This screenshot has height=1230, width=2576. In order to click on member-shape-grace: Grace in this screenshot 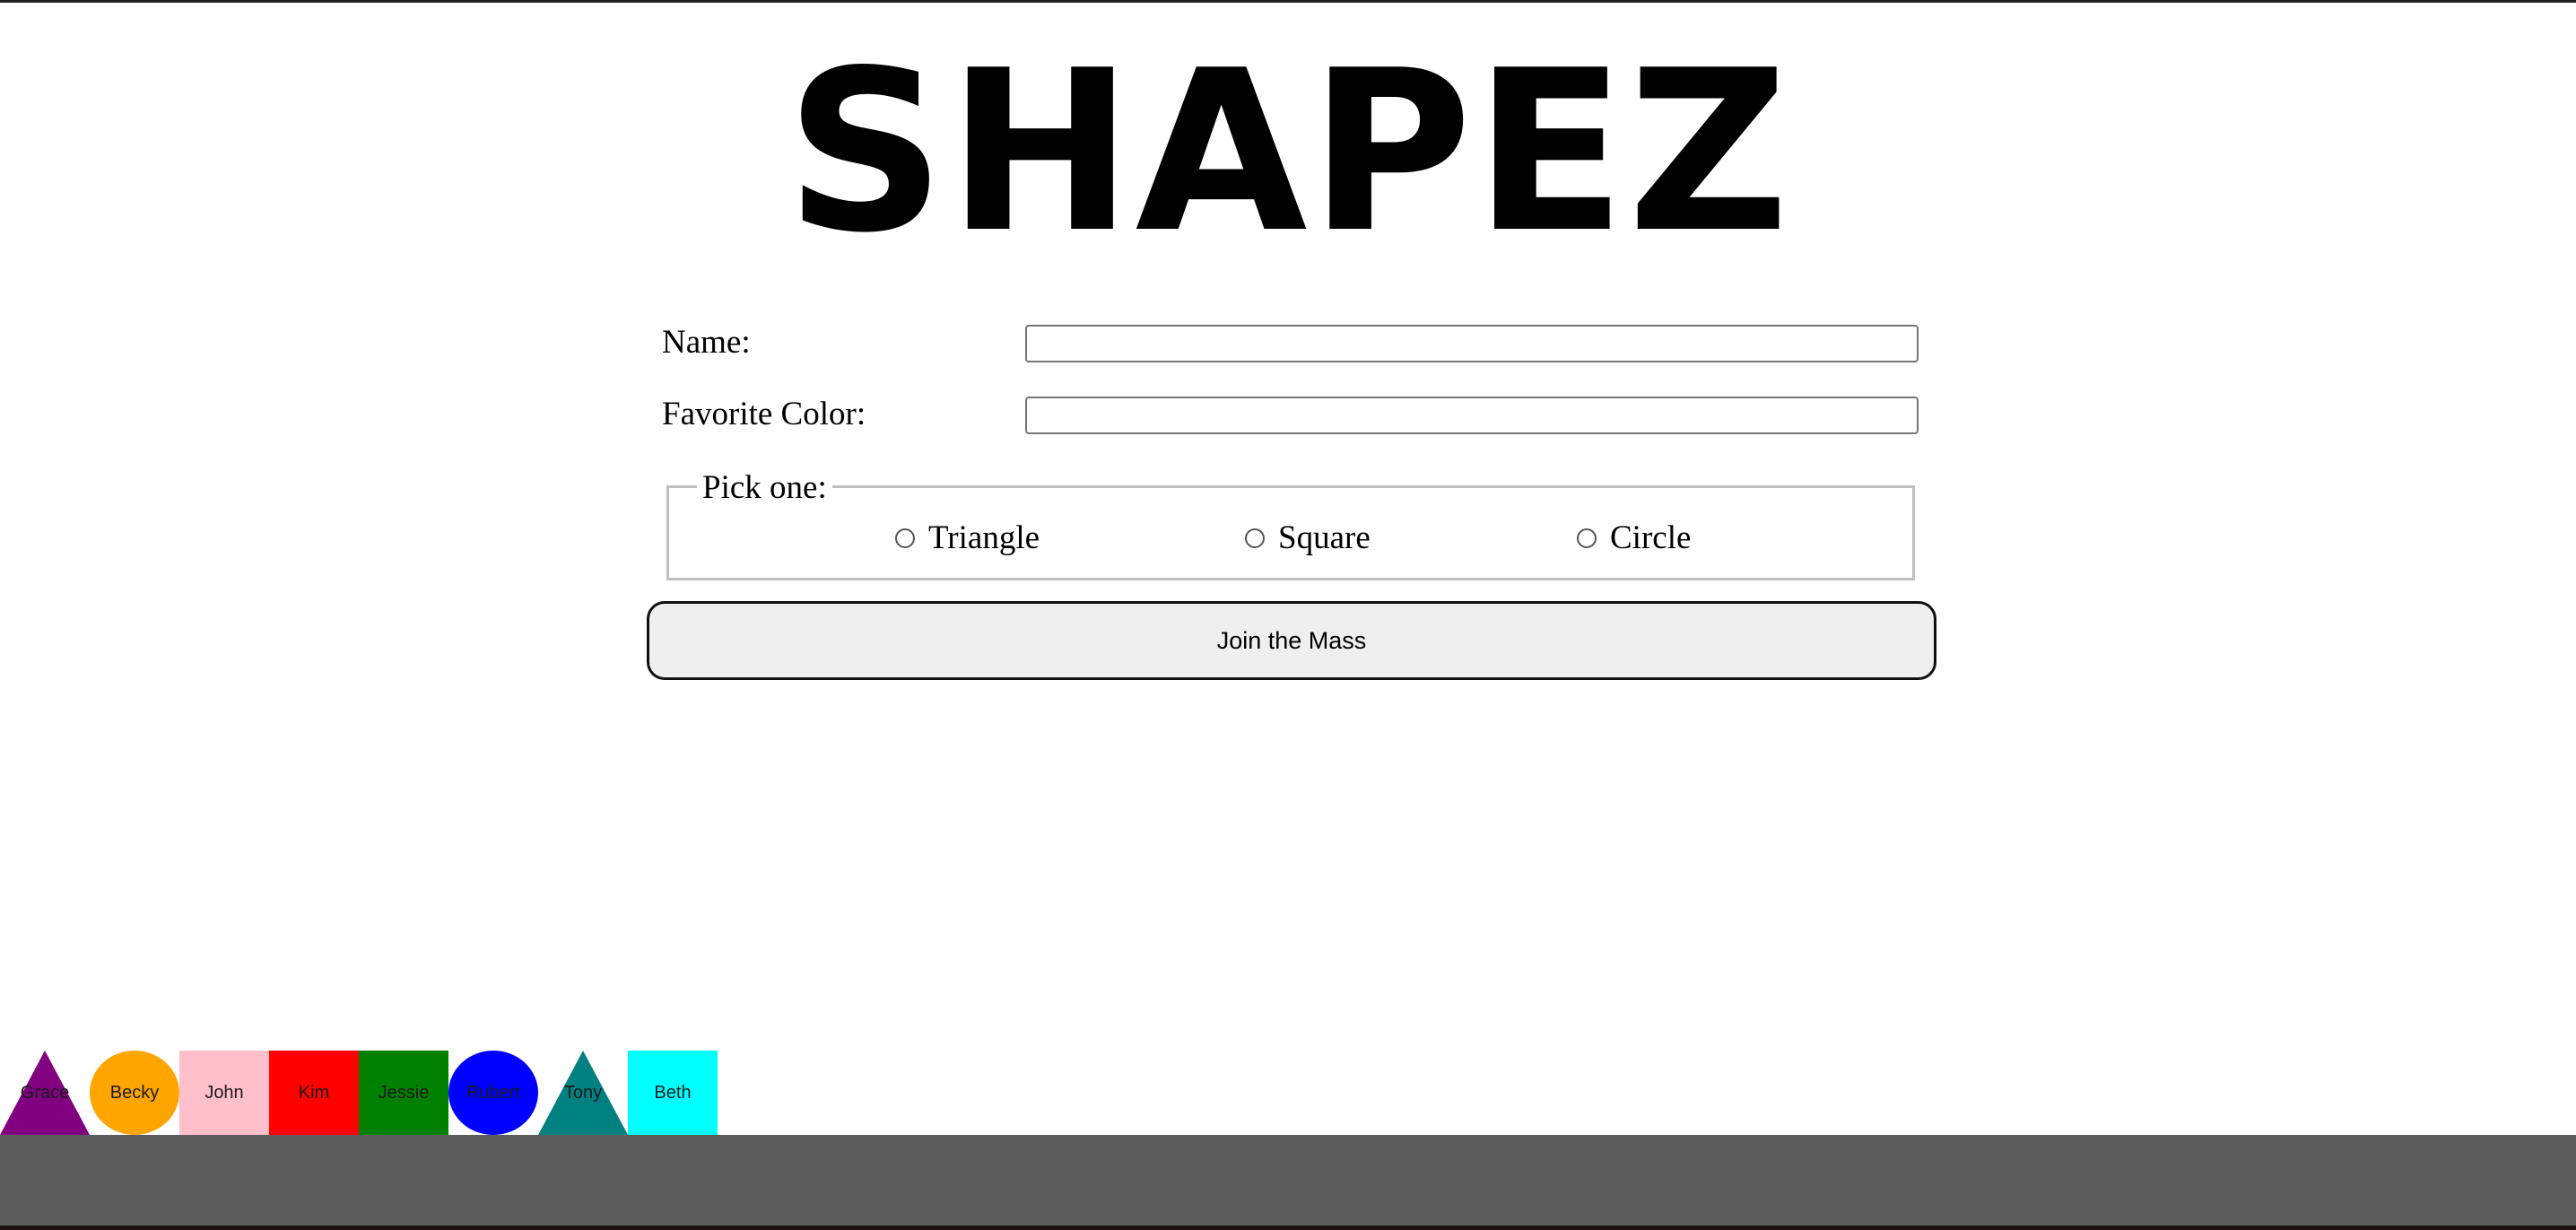, I will do `click(45, 1093)`.